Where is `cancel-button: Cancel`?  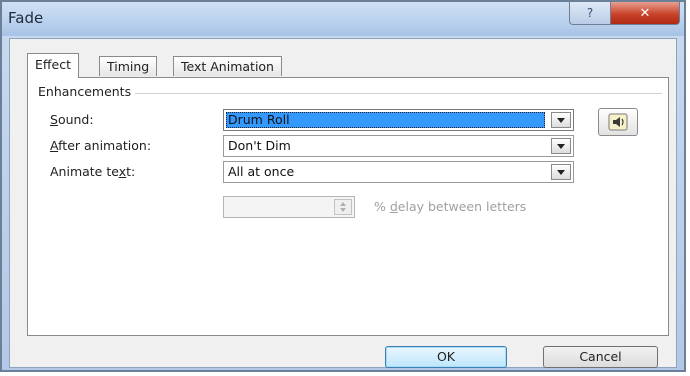
cancel-button: Cancel is located at coordinates (600, 357).